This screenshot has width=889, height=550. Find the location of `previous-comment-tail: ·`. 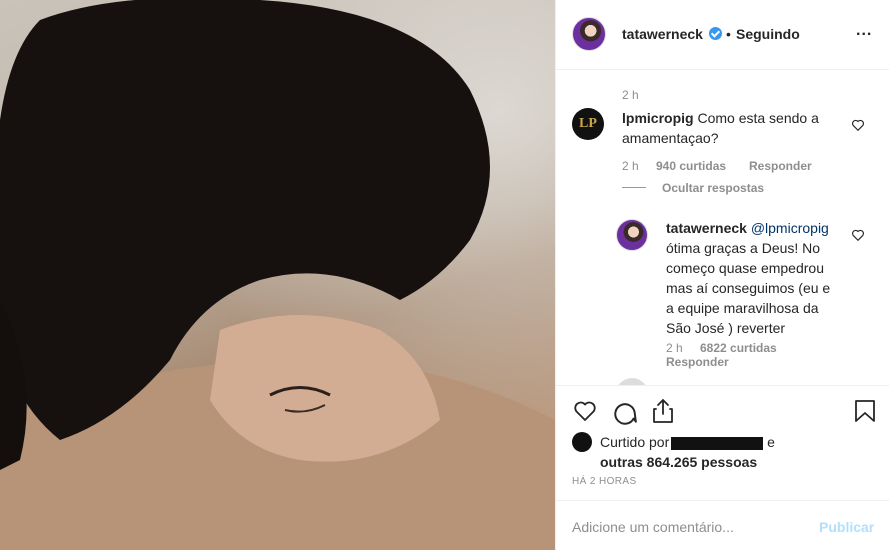

previous-comment-tail: · is located at coordinates (624, 71).